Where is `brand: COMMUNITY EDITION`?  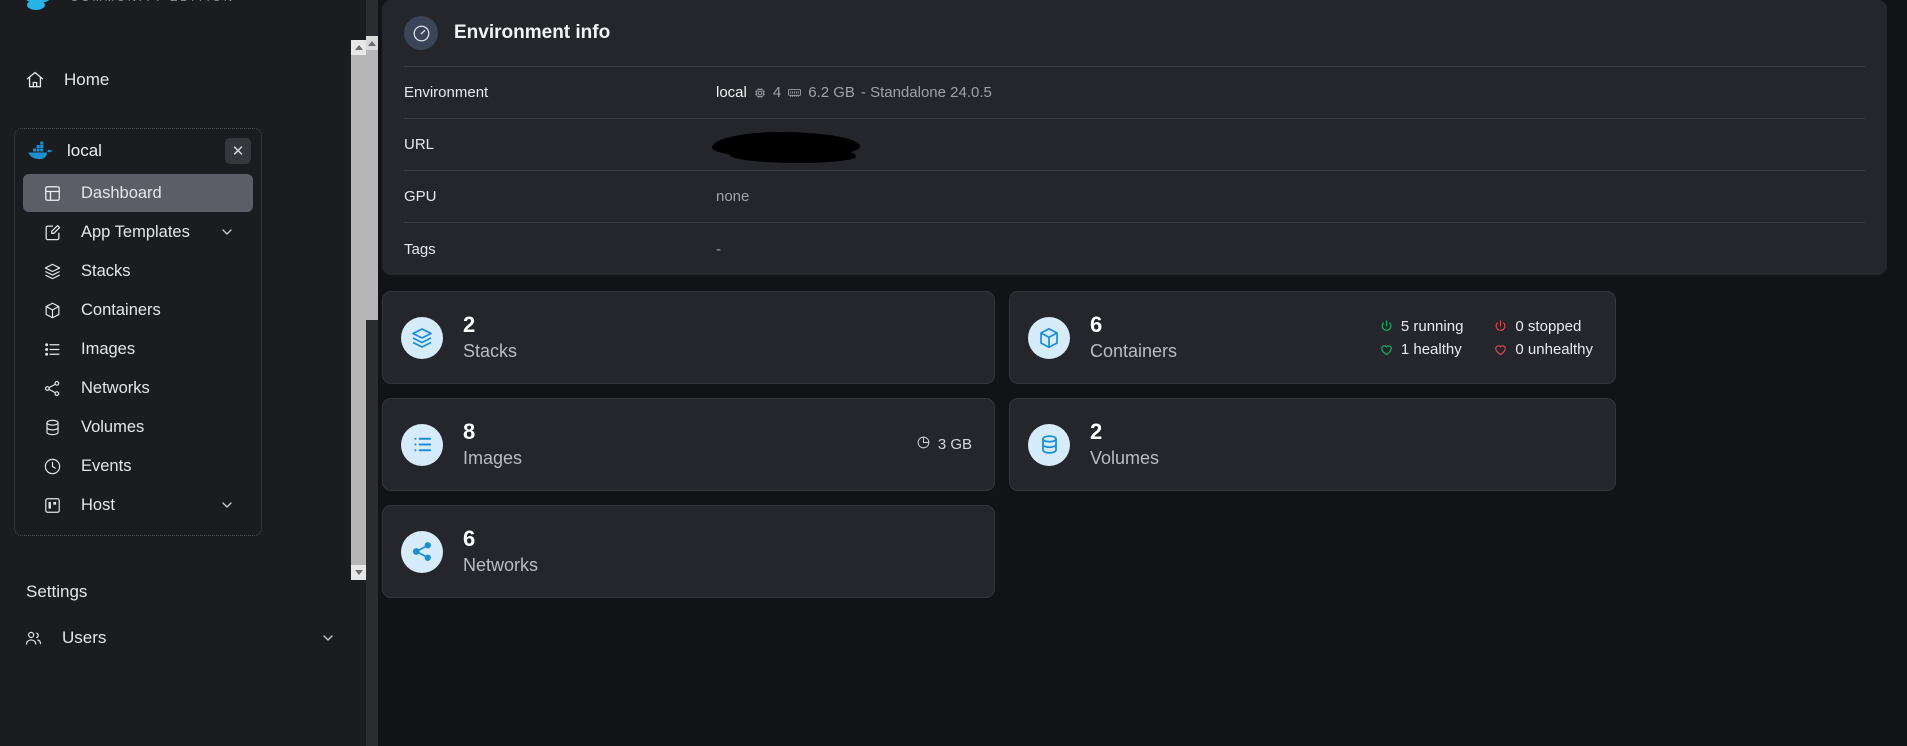 brand: COMMUNITY EDITION is located at coordinates (183, 12).